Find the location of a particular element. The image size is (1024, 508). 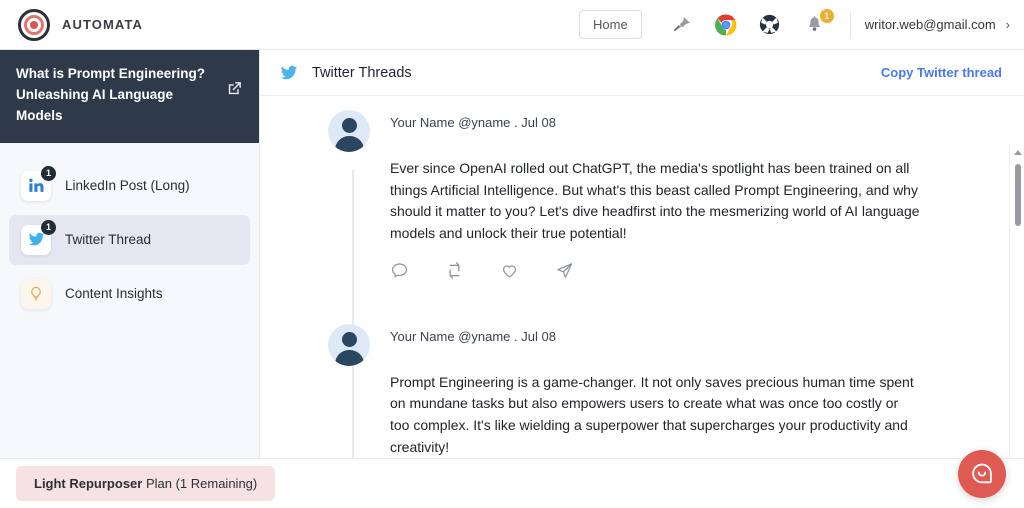

pushpin-icon is located at coordinates (682, 25).